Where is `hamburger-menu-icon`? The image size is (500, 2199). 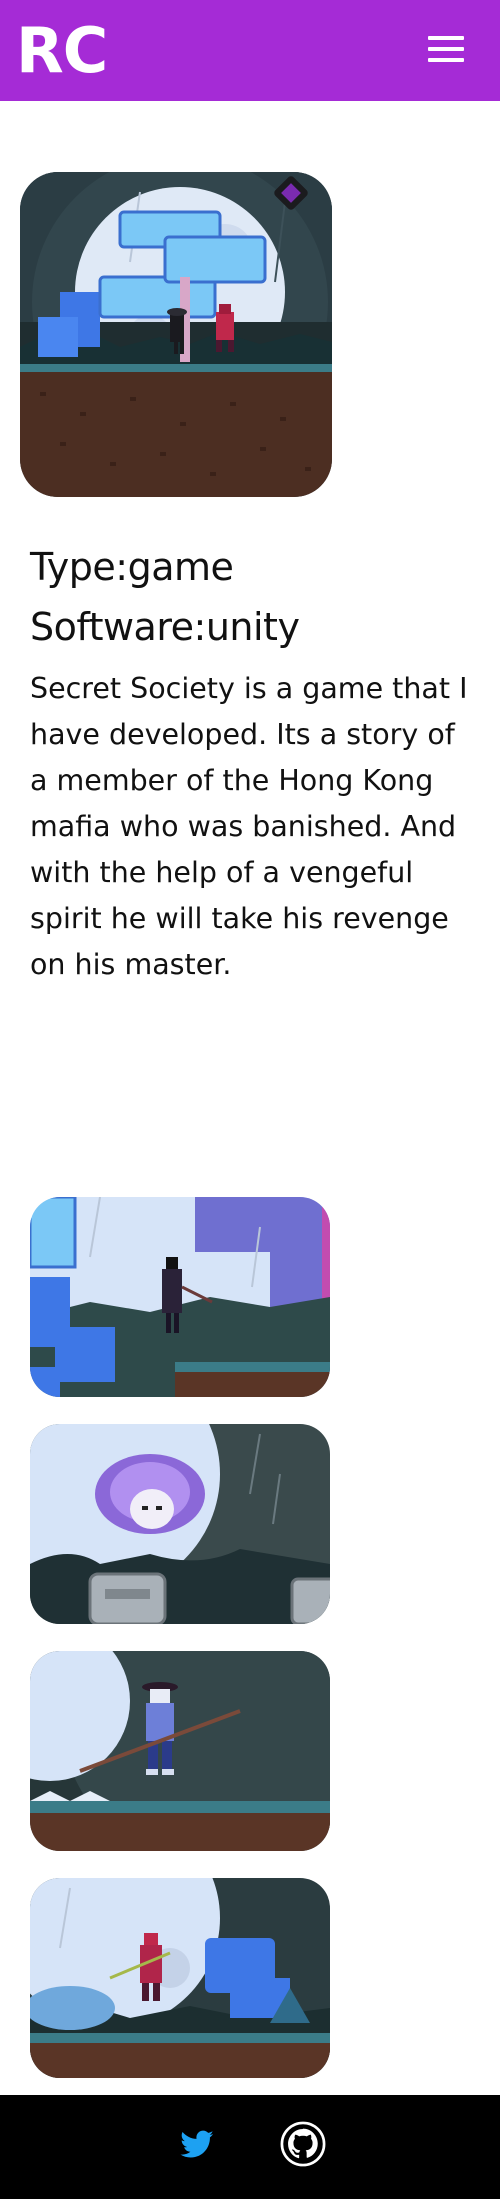
hamburger-menu-icon is located at coordinates (446, 49).